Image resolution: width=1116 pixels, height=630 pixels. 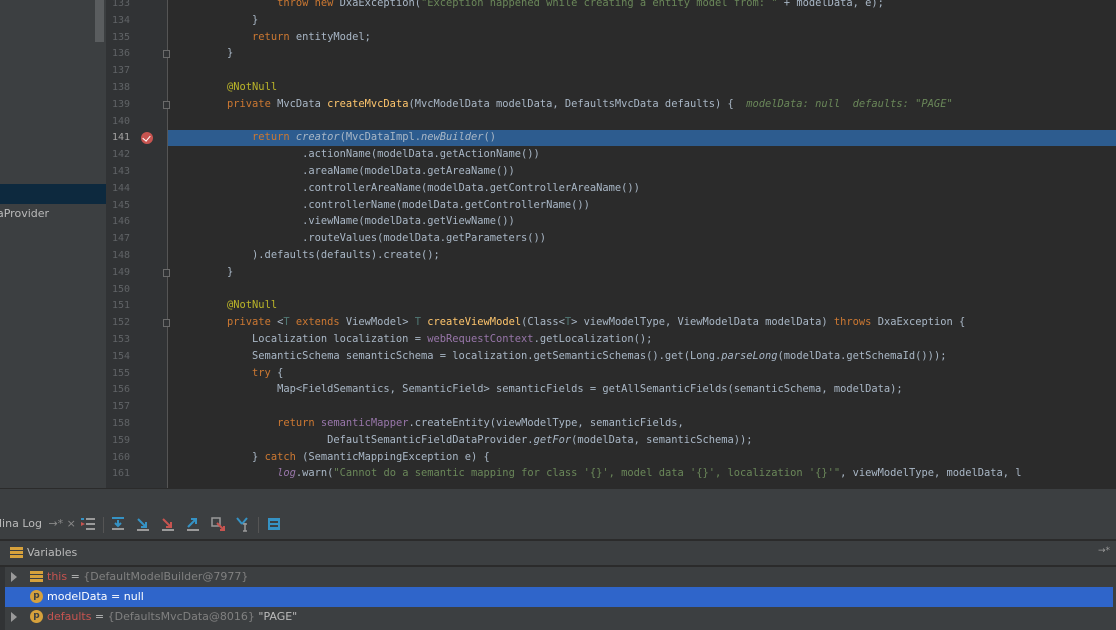 I want to click on line-number: 160, so click(x=120, y=457).